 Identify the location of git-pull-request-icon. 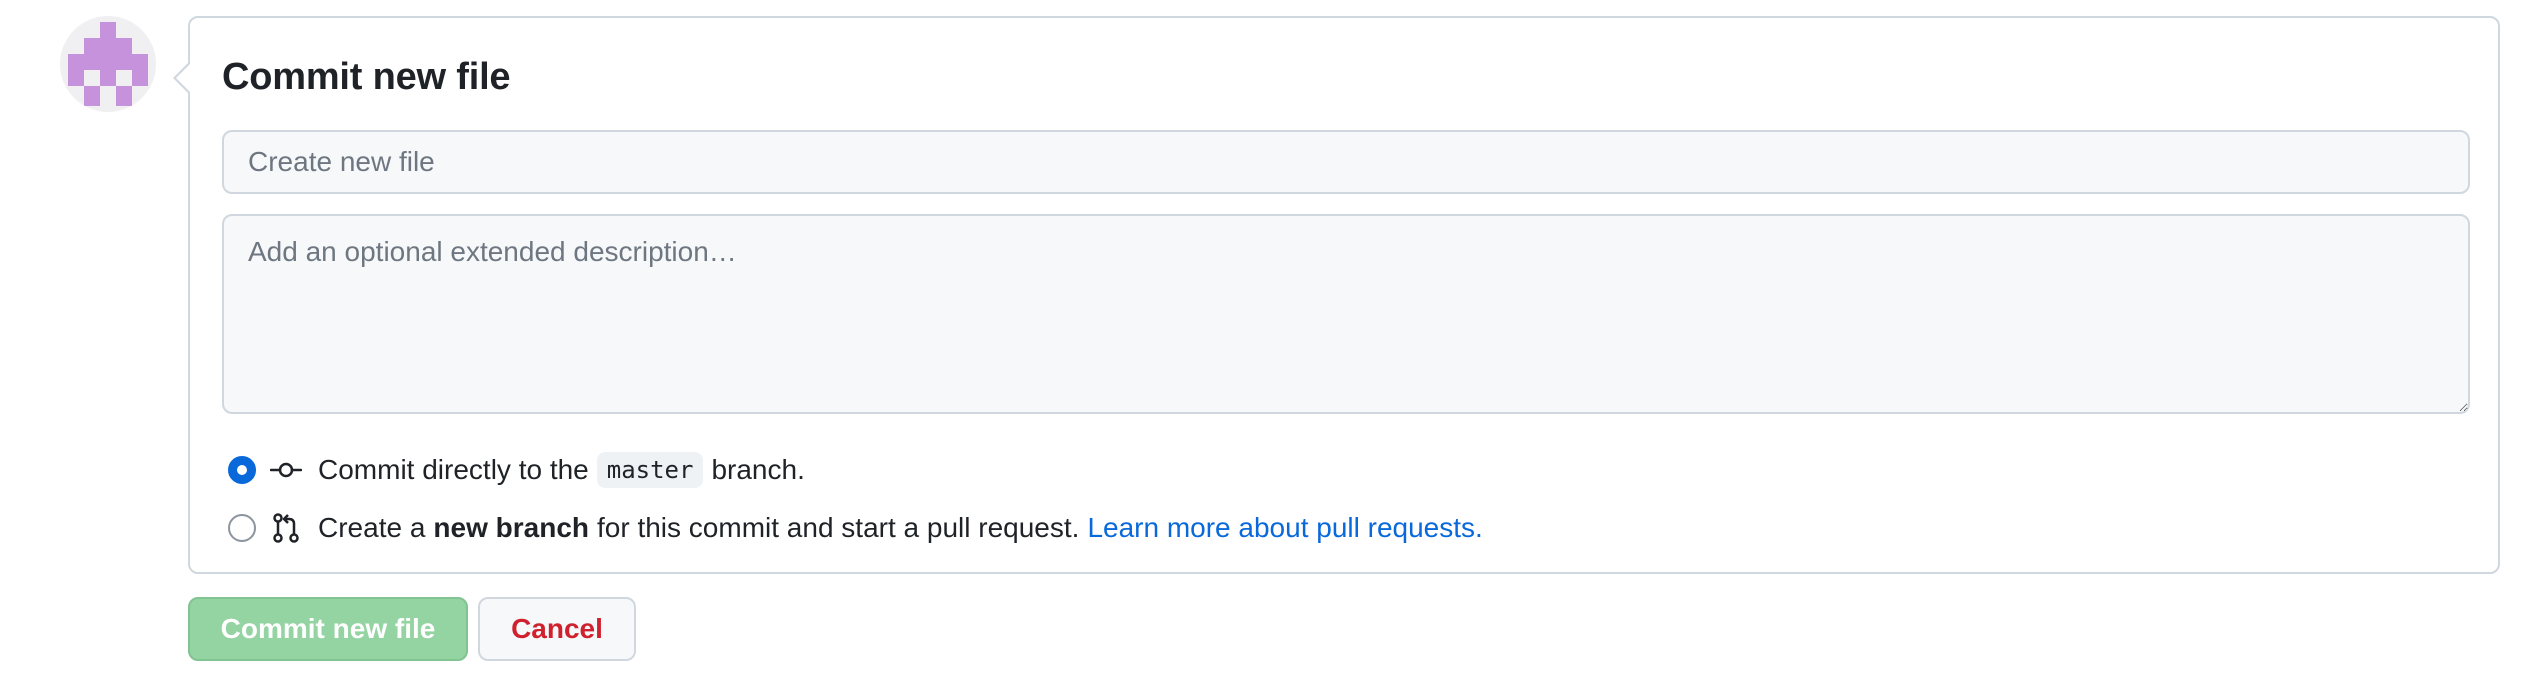
(286, 528).